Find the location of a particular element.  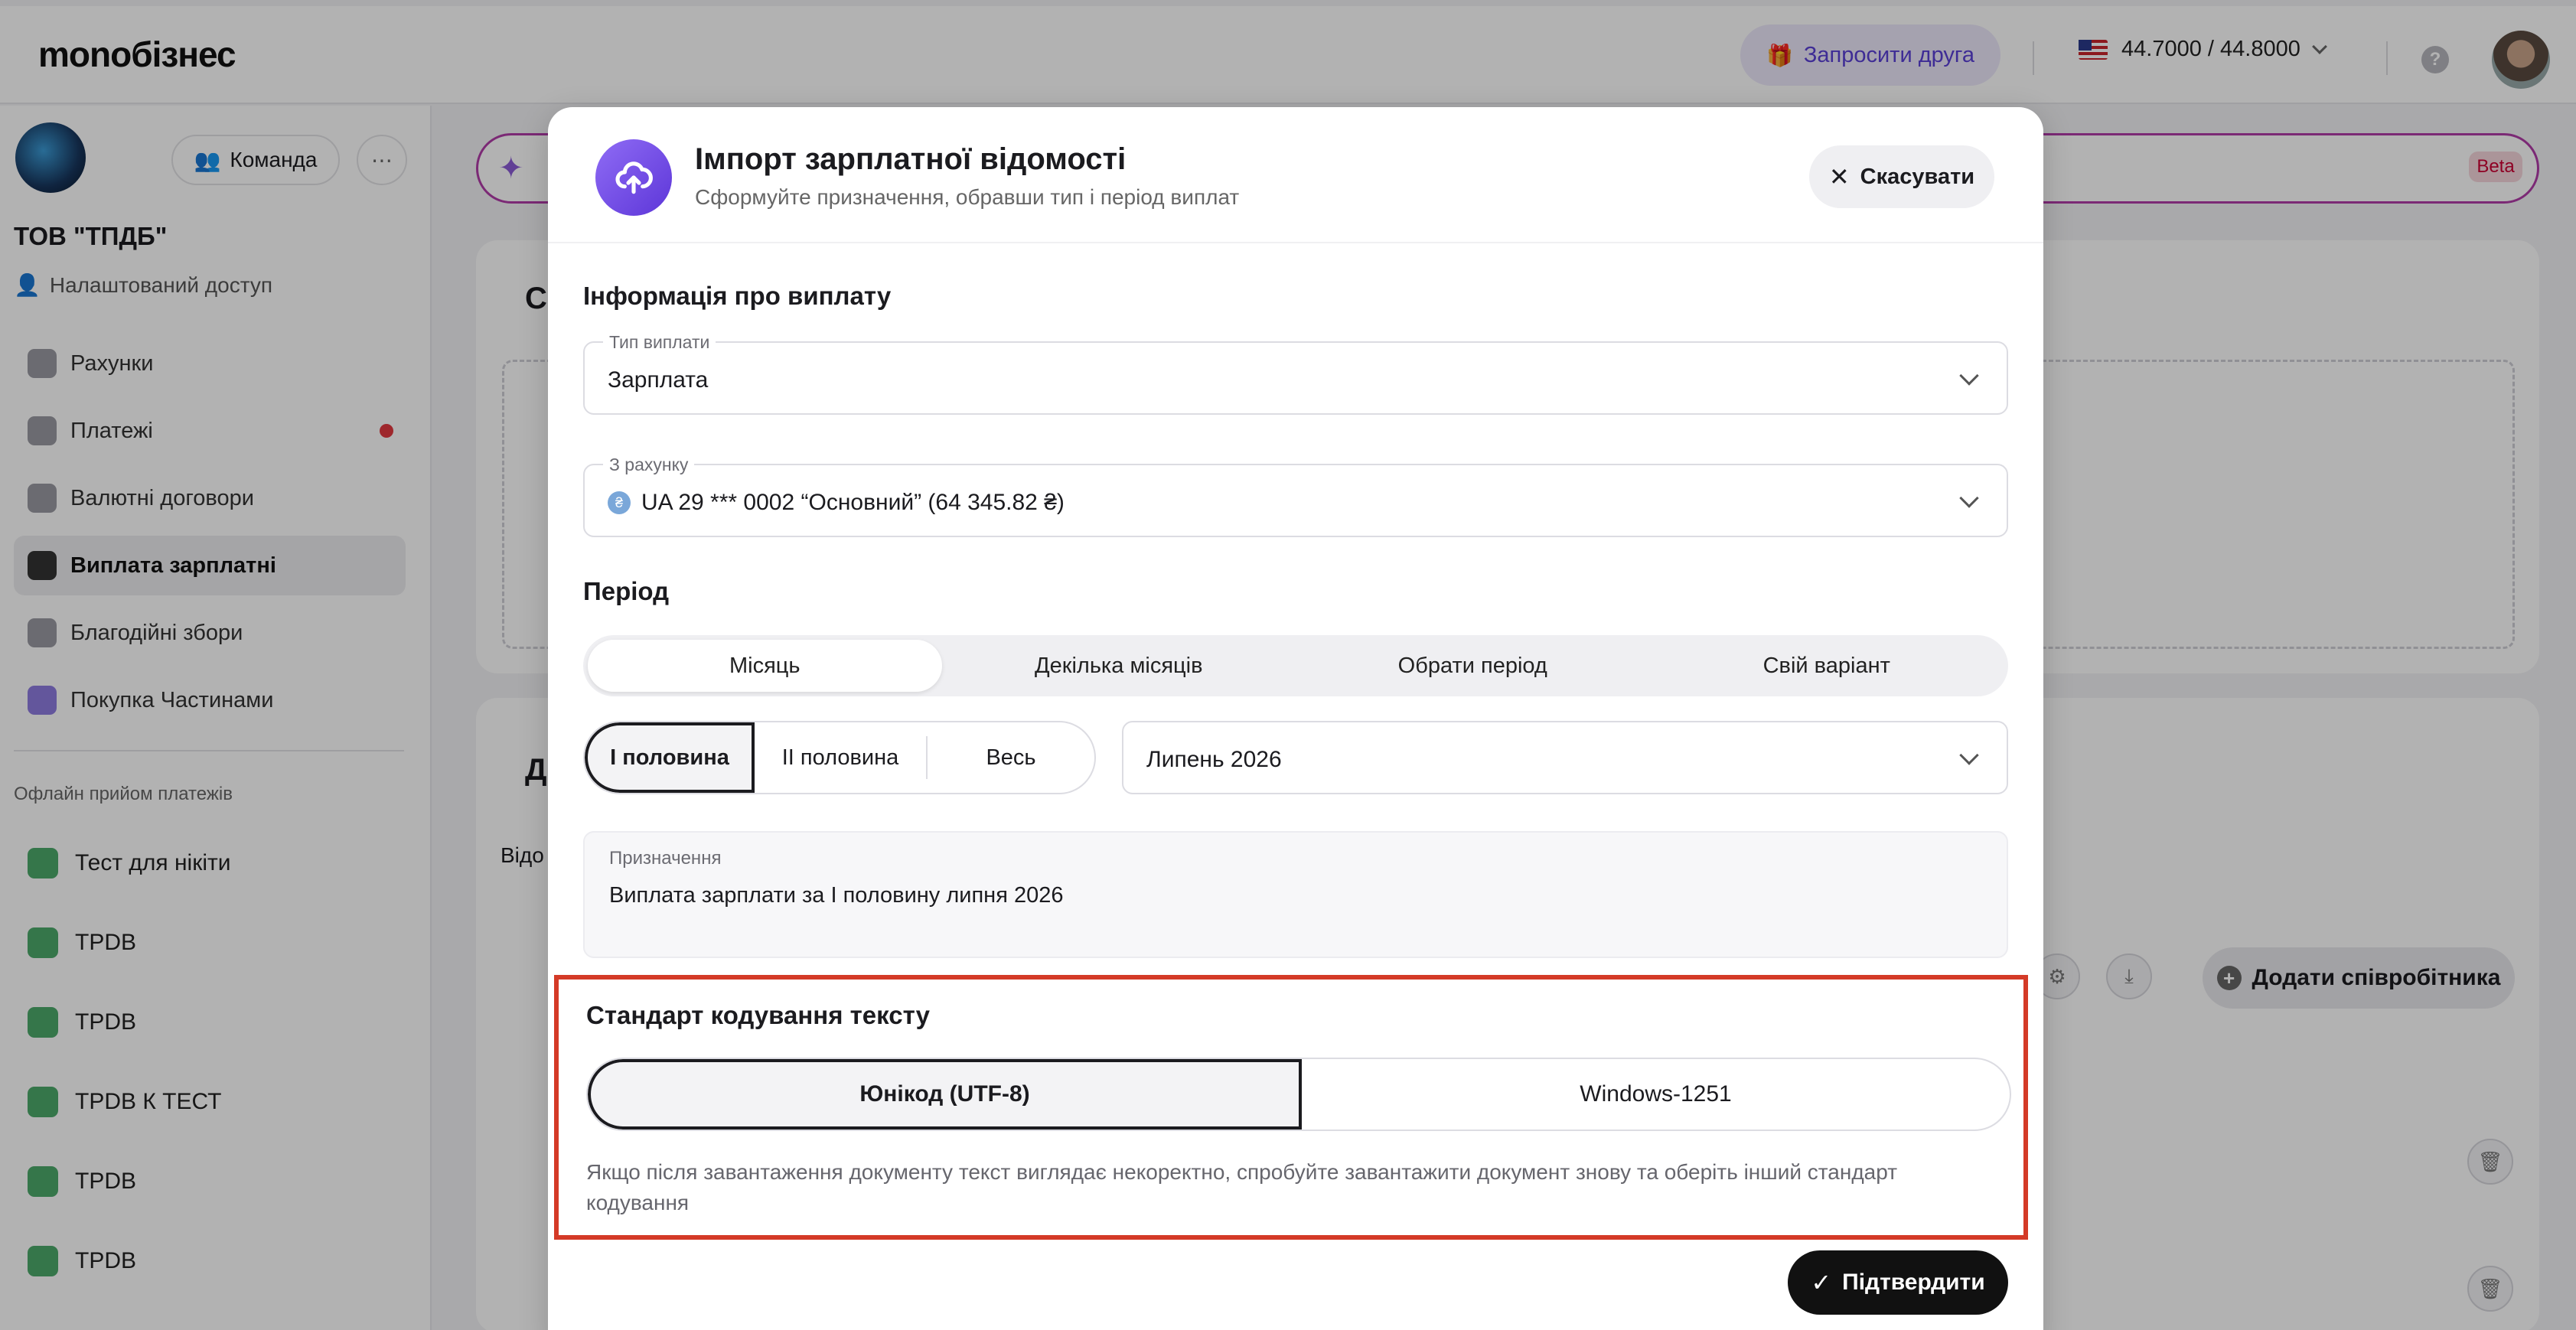

month-value: Липень 2026 is located at coordinates (1214, 759).